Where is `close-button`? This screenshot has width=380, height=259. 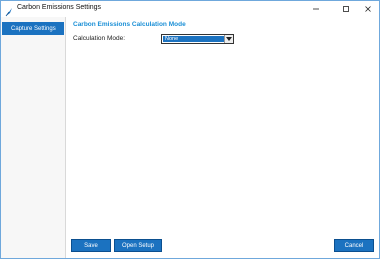
close-button is located at coordinates (368, 9).